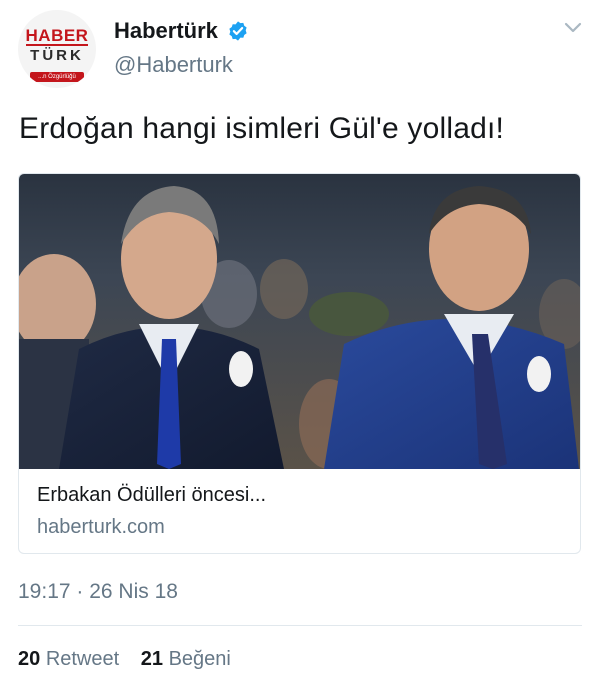 Image resolution: width=600 pixels, height=685 pixels. I want to click on divider, so click(300, 625).